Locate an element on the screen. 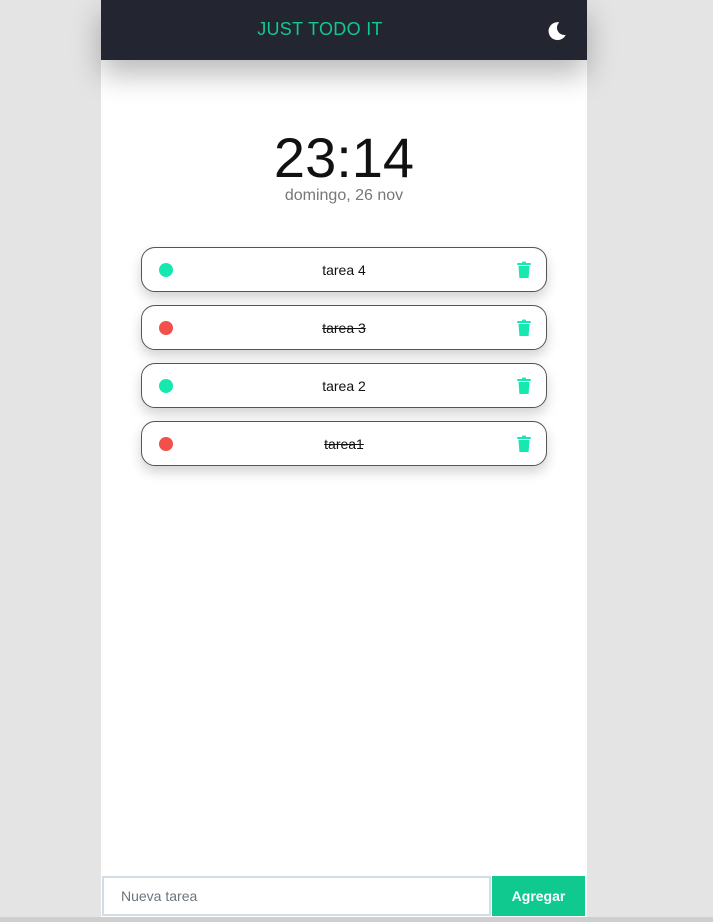 Image resolution: width=713 pixels, height=922 pixels. task-label: tarea 2 is located at coordinates (344, 386).